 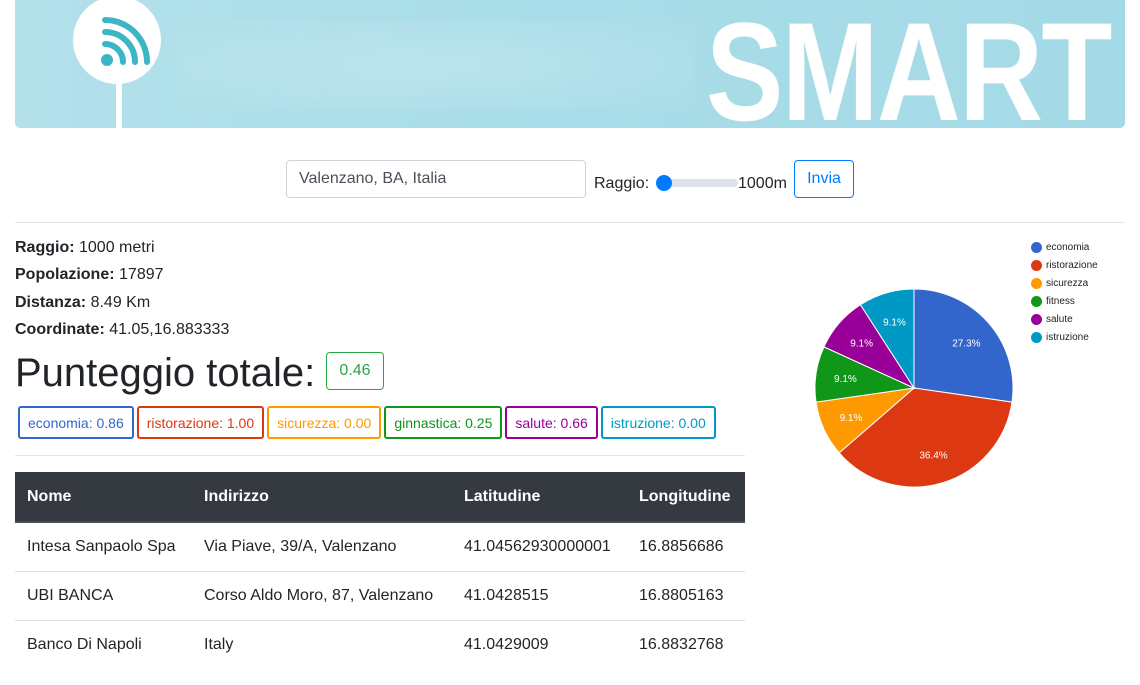 I want to click on legend-item-salute: salute, so click(x=1064, y=319).